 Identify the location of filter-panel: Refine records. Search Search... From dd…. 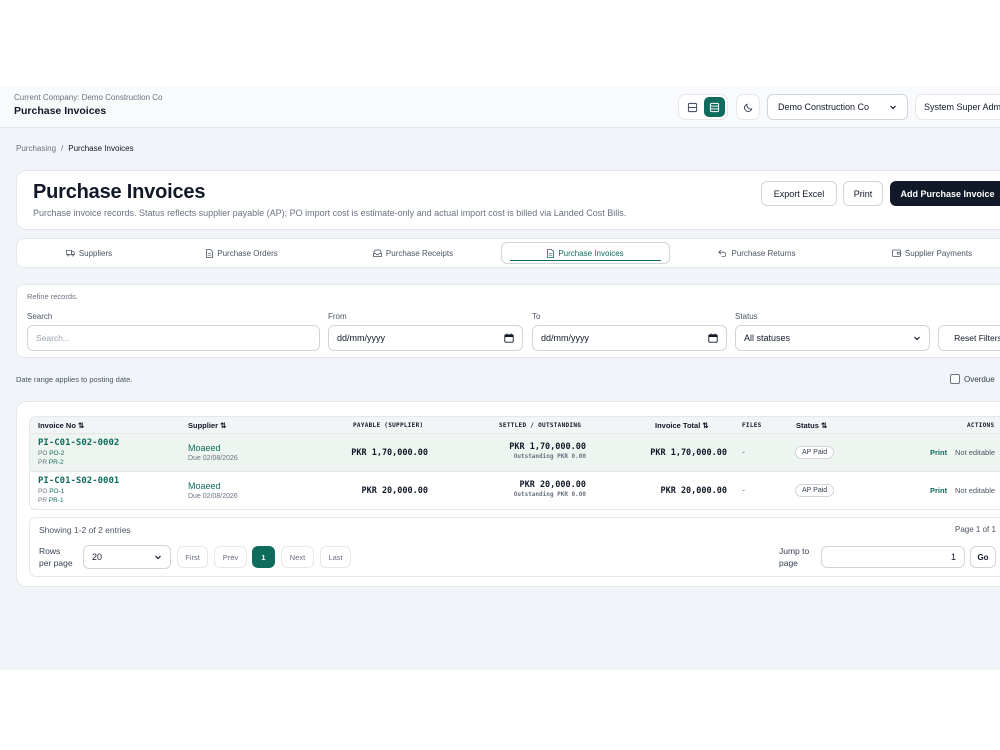
(508, 321).